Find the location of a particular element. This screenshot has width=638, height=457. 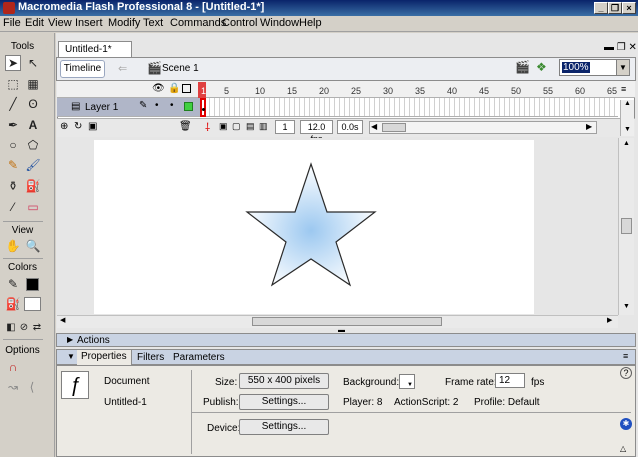

menu-modify: Modify is located at coordinates (124, 23).